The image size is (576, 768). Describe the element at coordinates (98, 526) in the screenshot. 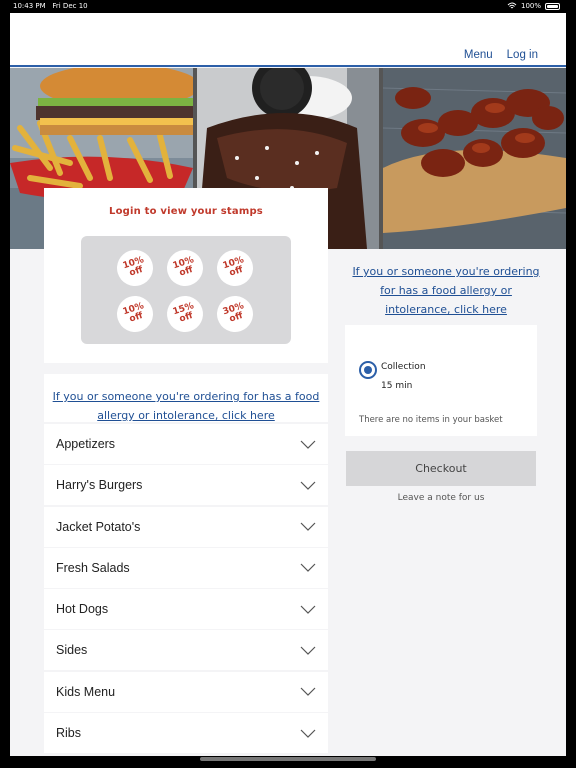

I see `menu-category-label: Jacket Potato's` at that location.